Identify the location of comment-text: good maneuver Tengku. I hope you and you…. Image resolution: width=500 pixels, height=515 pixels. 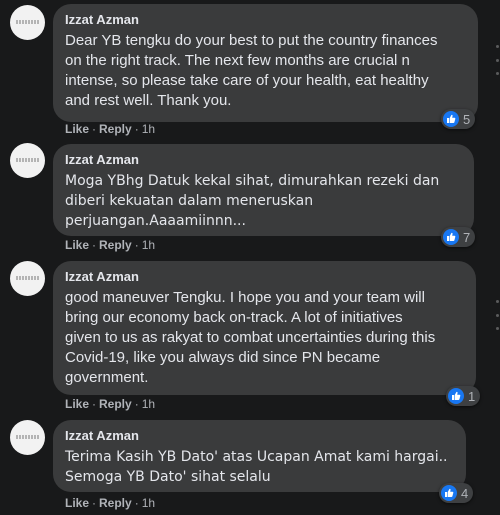
(250, 337).